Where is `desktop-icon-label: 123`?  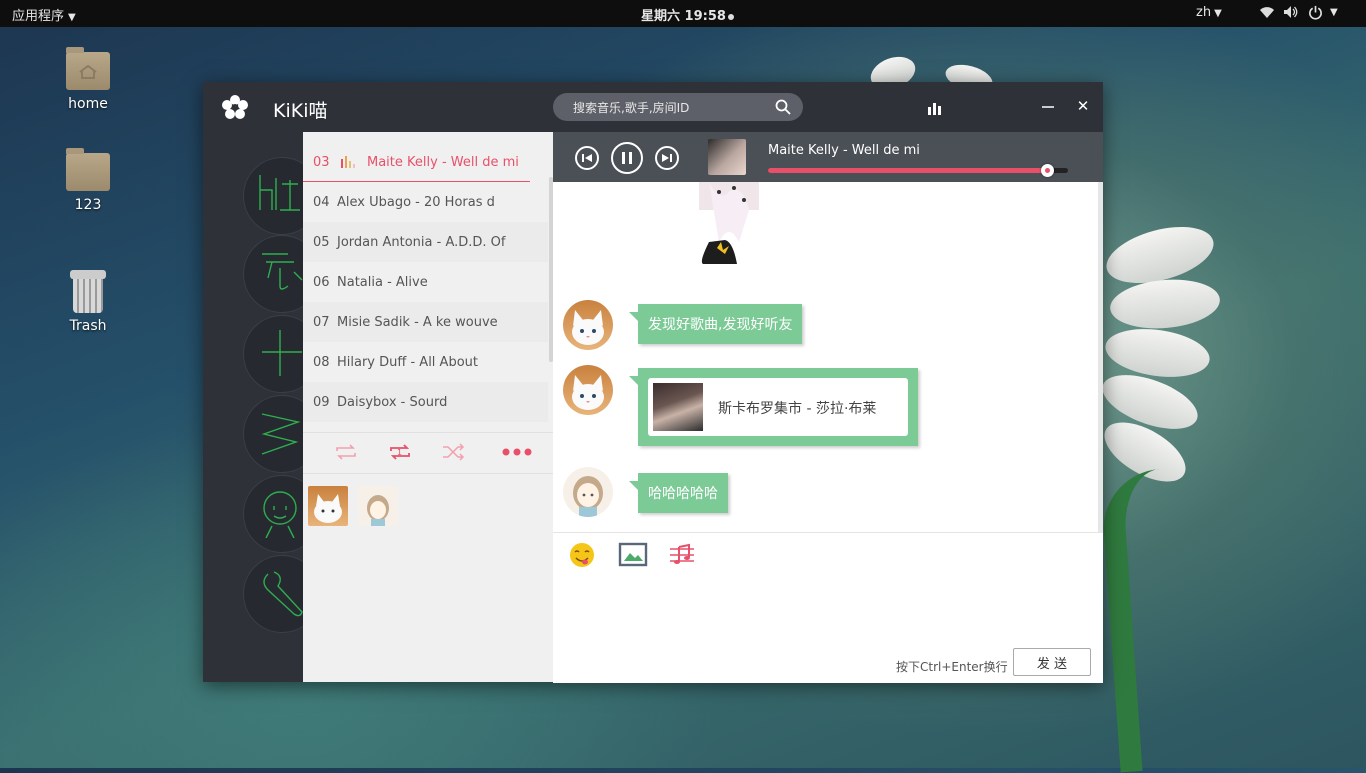
desktop-icon-label: 123 is located at coordinates (88, 205).